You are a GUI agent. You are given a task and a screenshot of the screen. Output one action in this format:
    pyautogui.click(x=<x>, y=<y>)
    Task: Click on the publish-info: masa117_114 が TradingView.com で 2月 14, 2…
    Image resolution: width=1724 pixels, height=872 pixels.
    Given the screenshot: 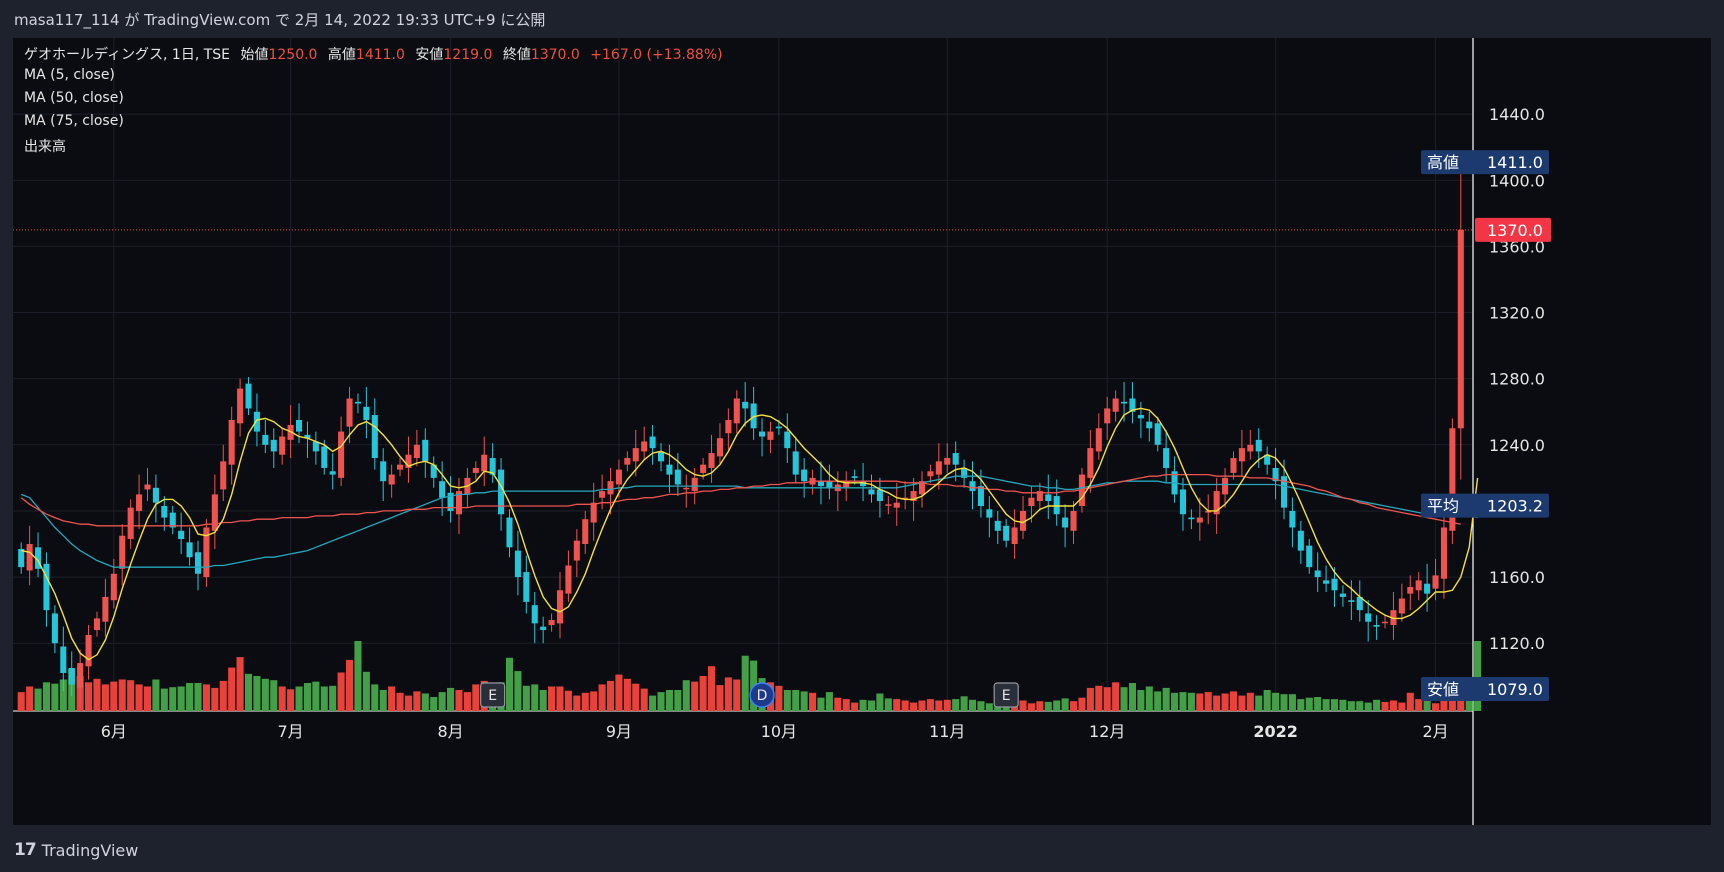 What is the action you would take?
    pyautogui.click(x=279, y=19)
    